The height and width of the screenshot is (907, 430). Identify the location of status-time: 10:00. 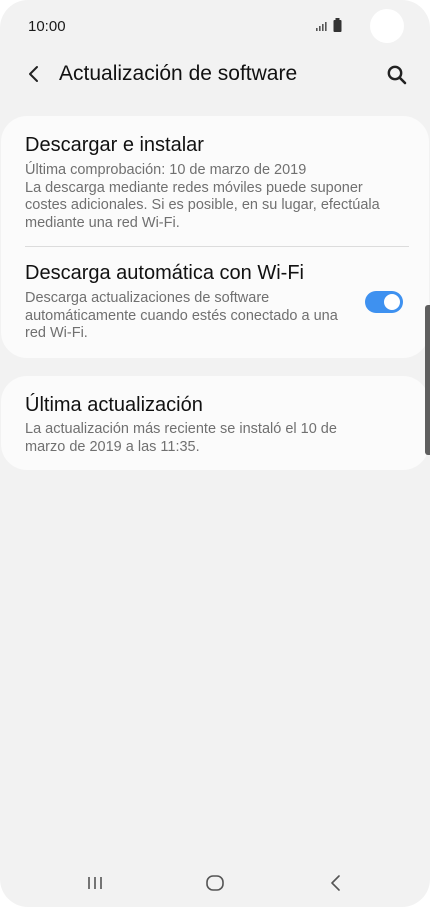
(47, 26).